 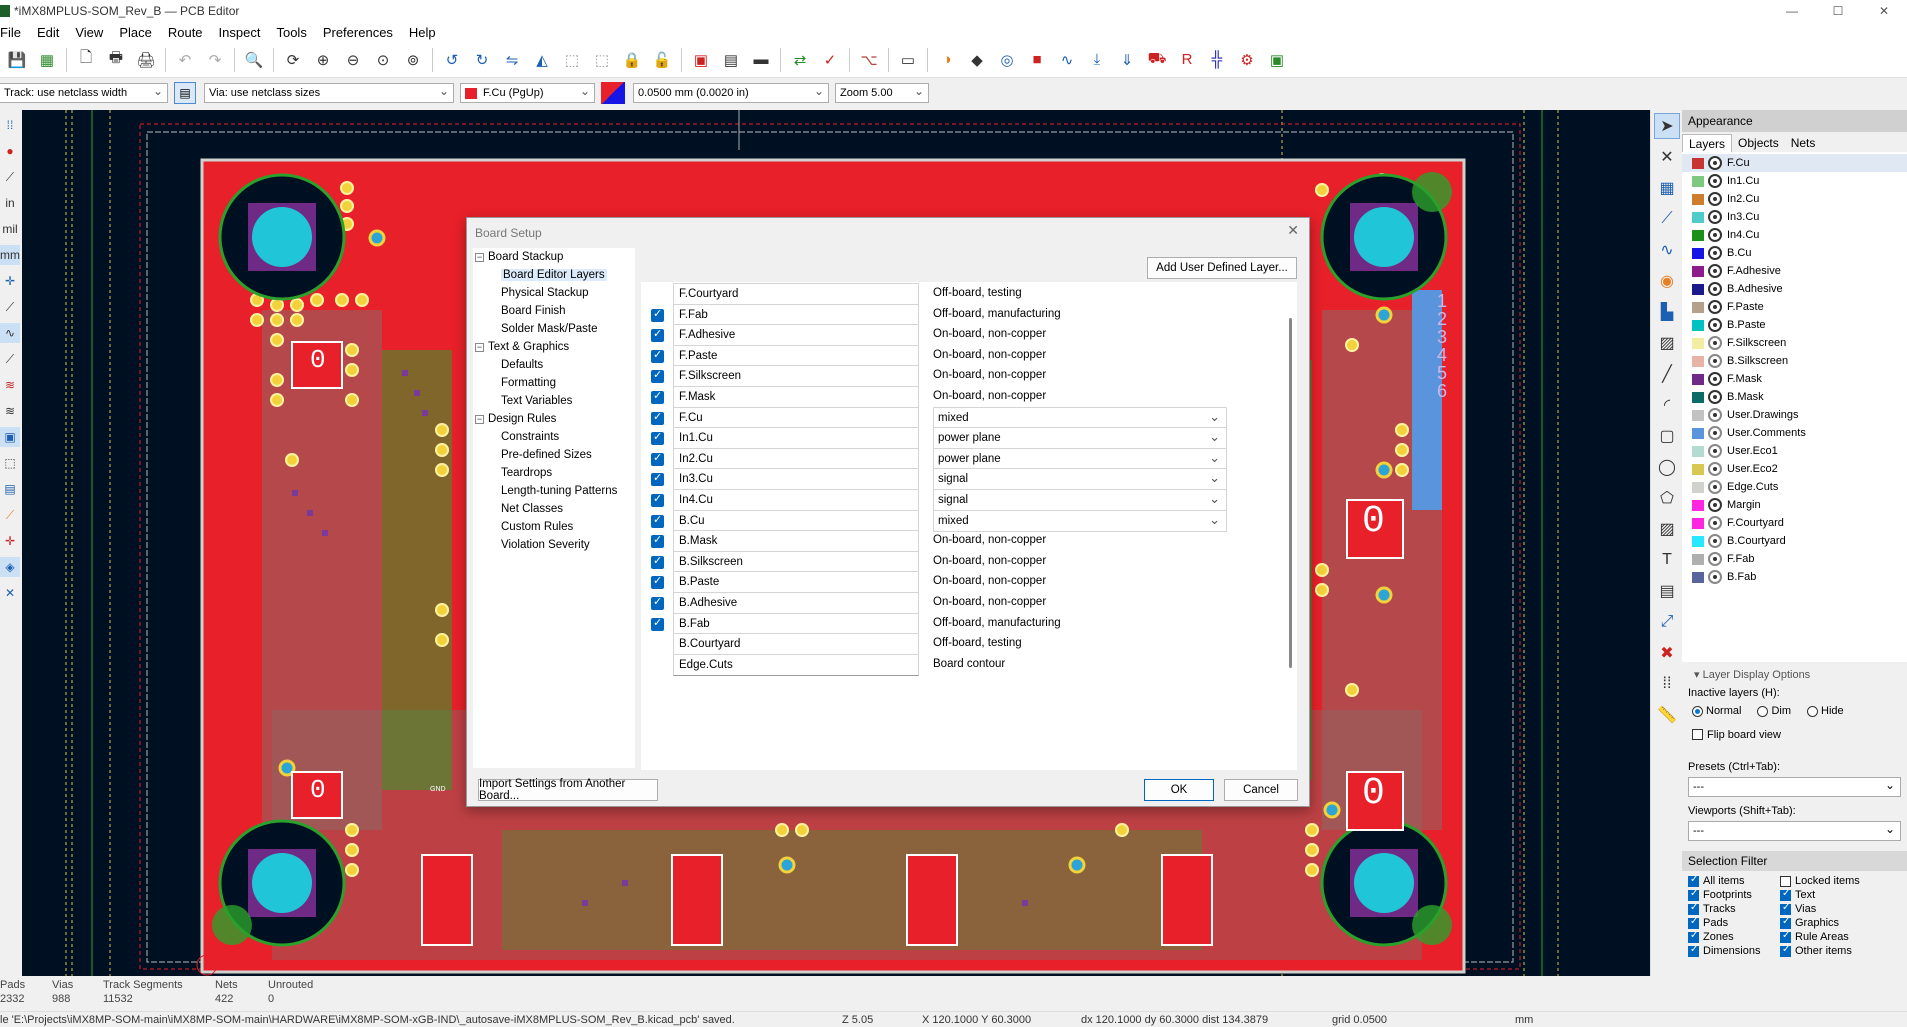 I want to click on filter-zones: Zones, so click(x=1734, y=936).